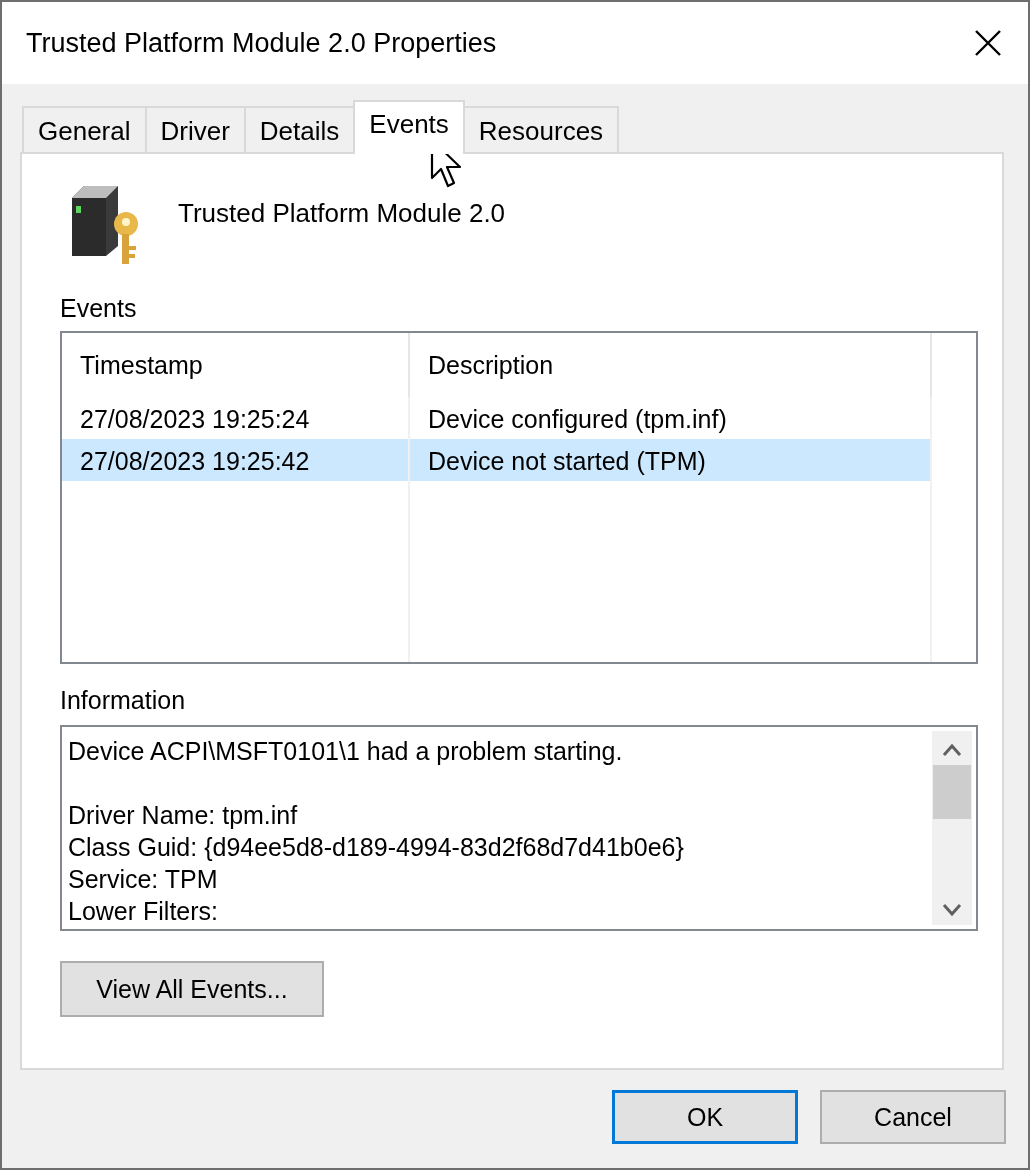 This screenshot has height=1170, width=1030. Describe the element at coordinates (952, 792) in the screenshot. I see `scroll-thumb` at that location.